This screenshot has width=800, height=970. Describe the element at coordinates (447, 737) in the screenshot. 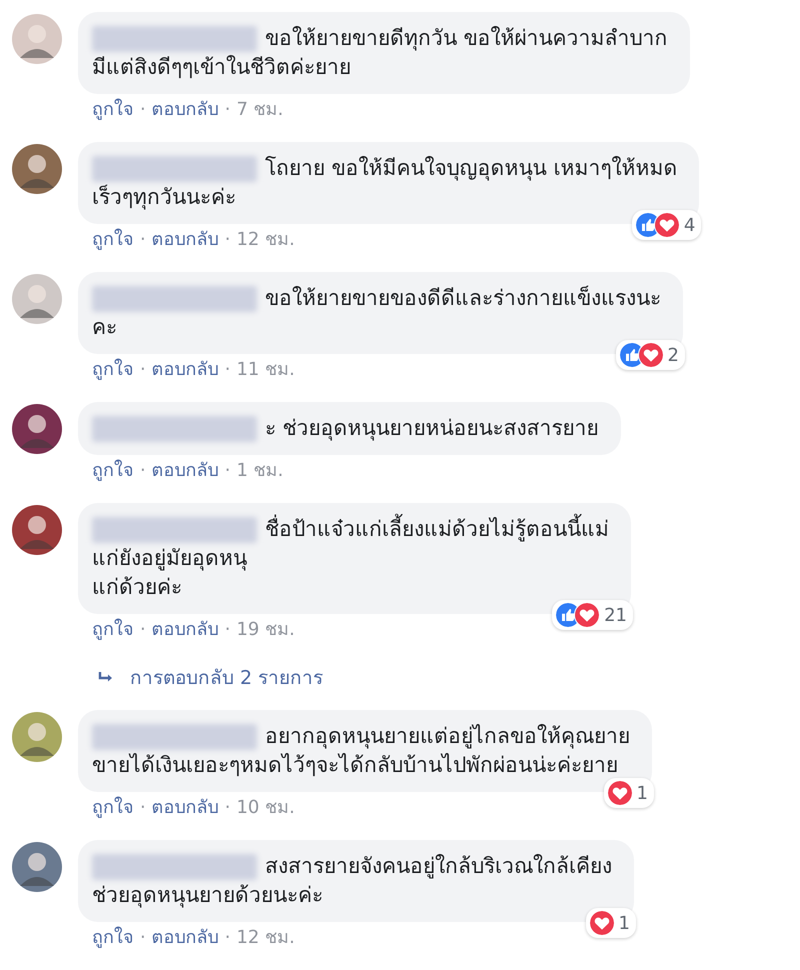

I see `comment-text: อยากอุดหนุนยายแต่อยู่ไกลขอให้คุณยาย` at that location.